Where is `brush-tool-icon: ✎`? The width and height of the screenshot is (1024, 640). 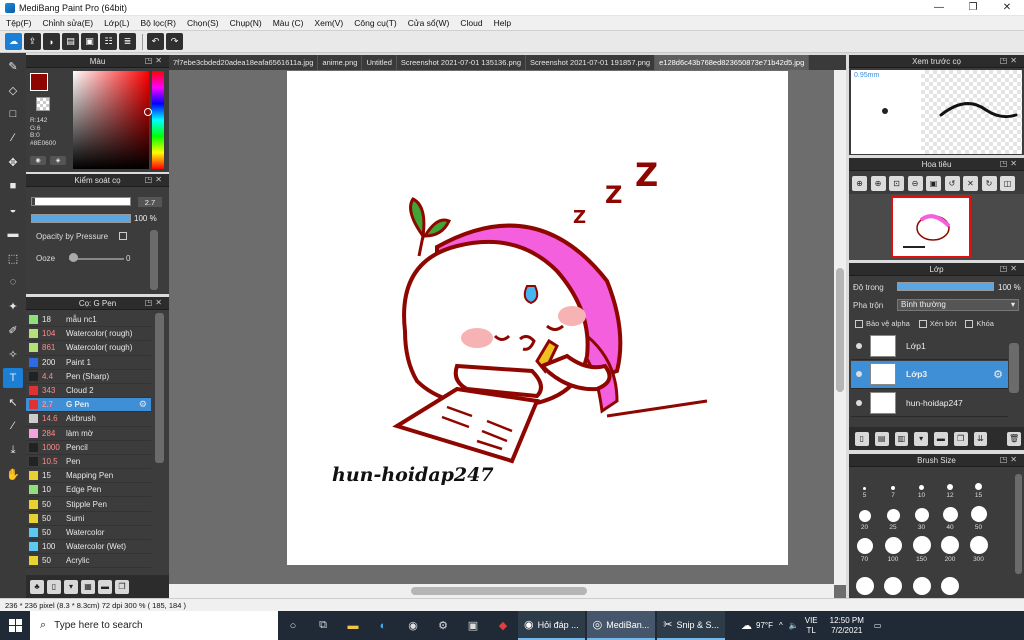 brush-tool-icon: ✎ is located at coordinates (13, 66).